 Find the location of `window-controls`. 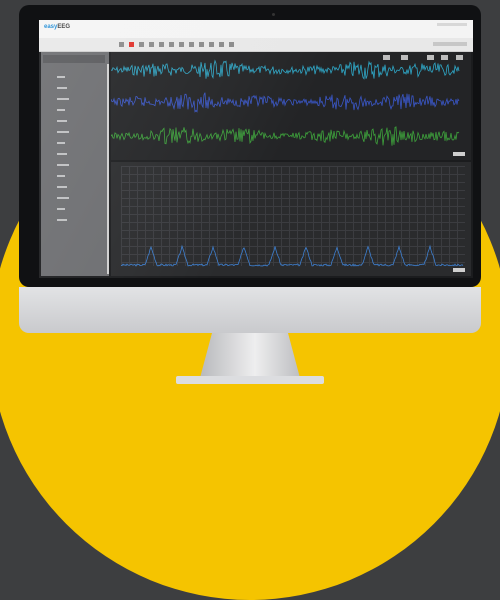

window-controls is located at coordinates (452, 24).